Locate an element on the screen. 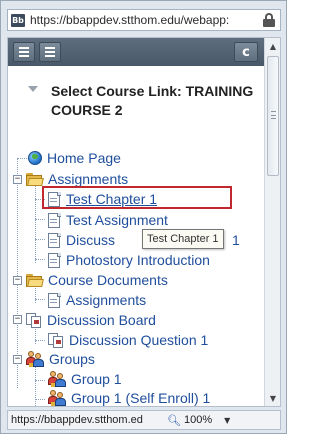 This screenshot has height=434, width=320. zoom-level: 100% is located at coordinates (198, 420).